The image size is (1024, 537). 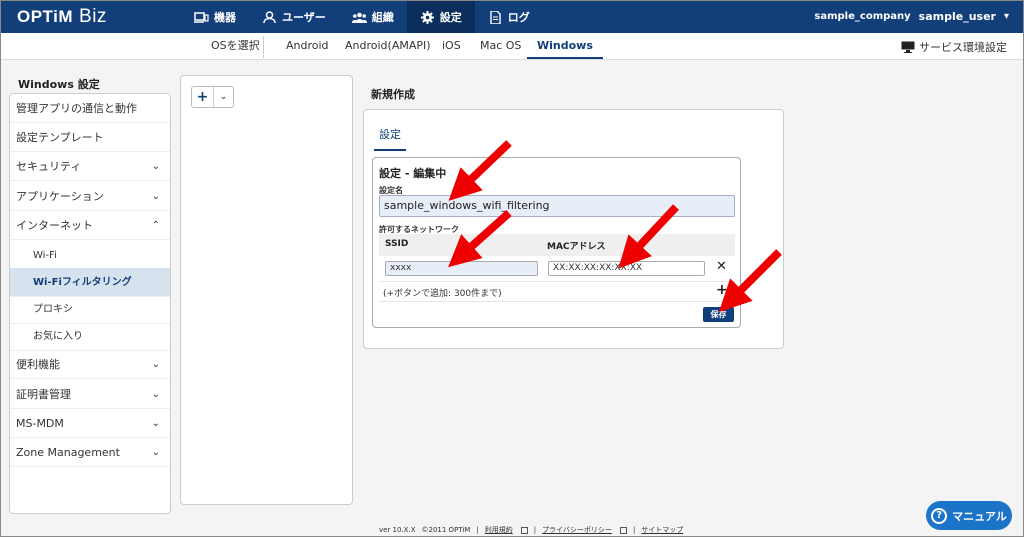 What do you see at coordinates (359, 17) in the screenshot?
I see `group-icon` at bounding box center [359, 17].